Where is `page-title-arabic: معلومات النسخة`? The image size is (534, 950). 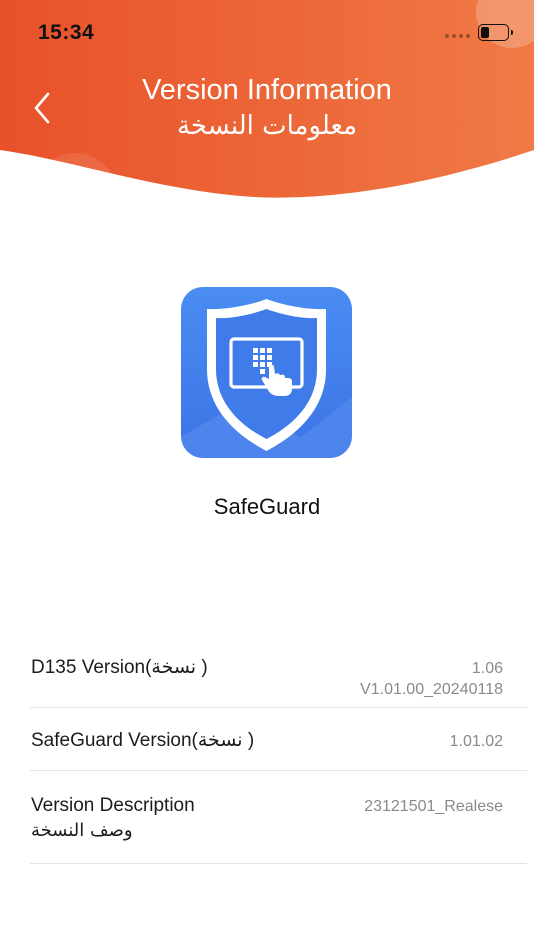 page-title-arabic: معلومات النسخة is located at coordinates (266, 126).